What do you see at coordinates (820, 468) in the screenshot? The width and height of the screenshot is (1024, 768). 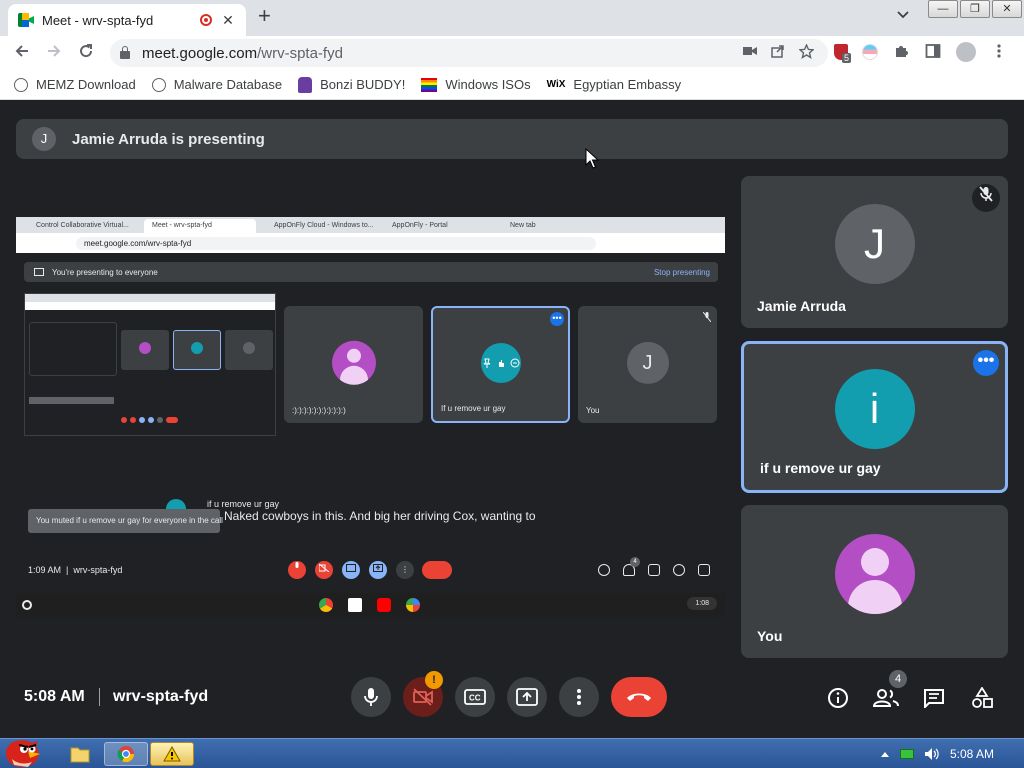 I see `participant-name: if u remove ur gay` at bounding box center [820, 468].